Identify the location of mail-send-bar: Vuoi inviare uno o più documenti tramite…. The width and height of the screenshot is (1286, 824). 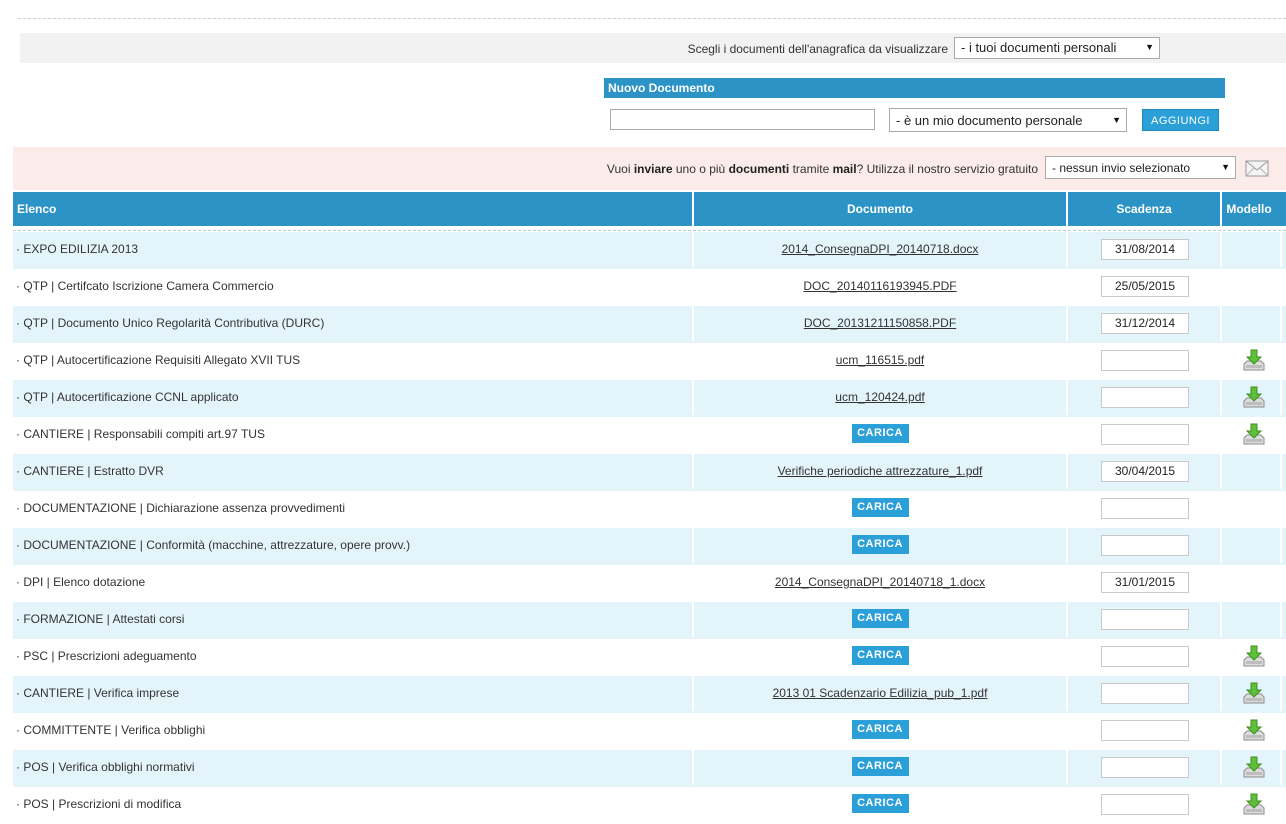
(649, 168).